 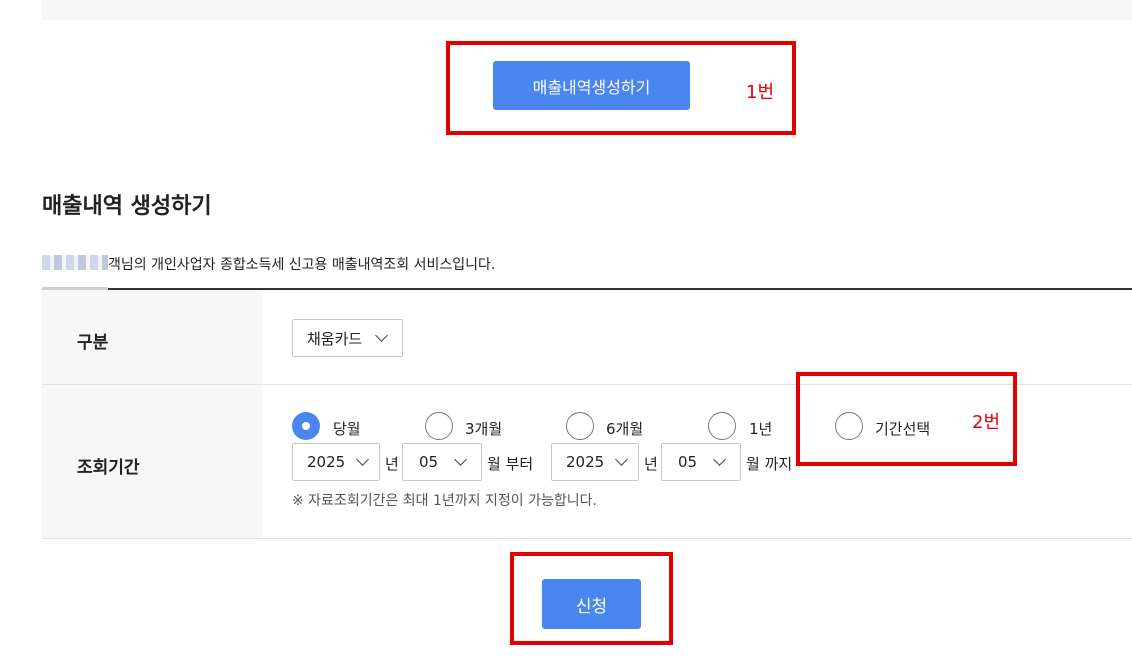 I want to click on period-row-label: 조회기간, so click(x=108, y=468).